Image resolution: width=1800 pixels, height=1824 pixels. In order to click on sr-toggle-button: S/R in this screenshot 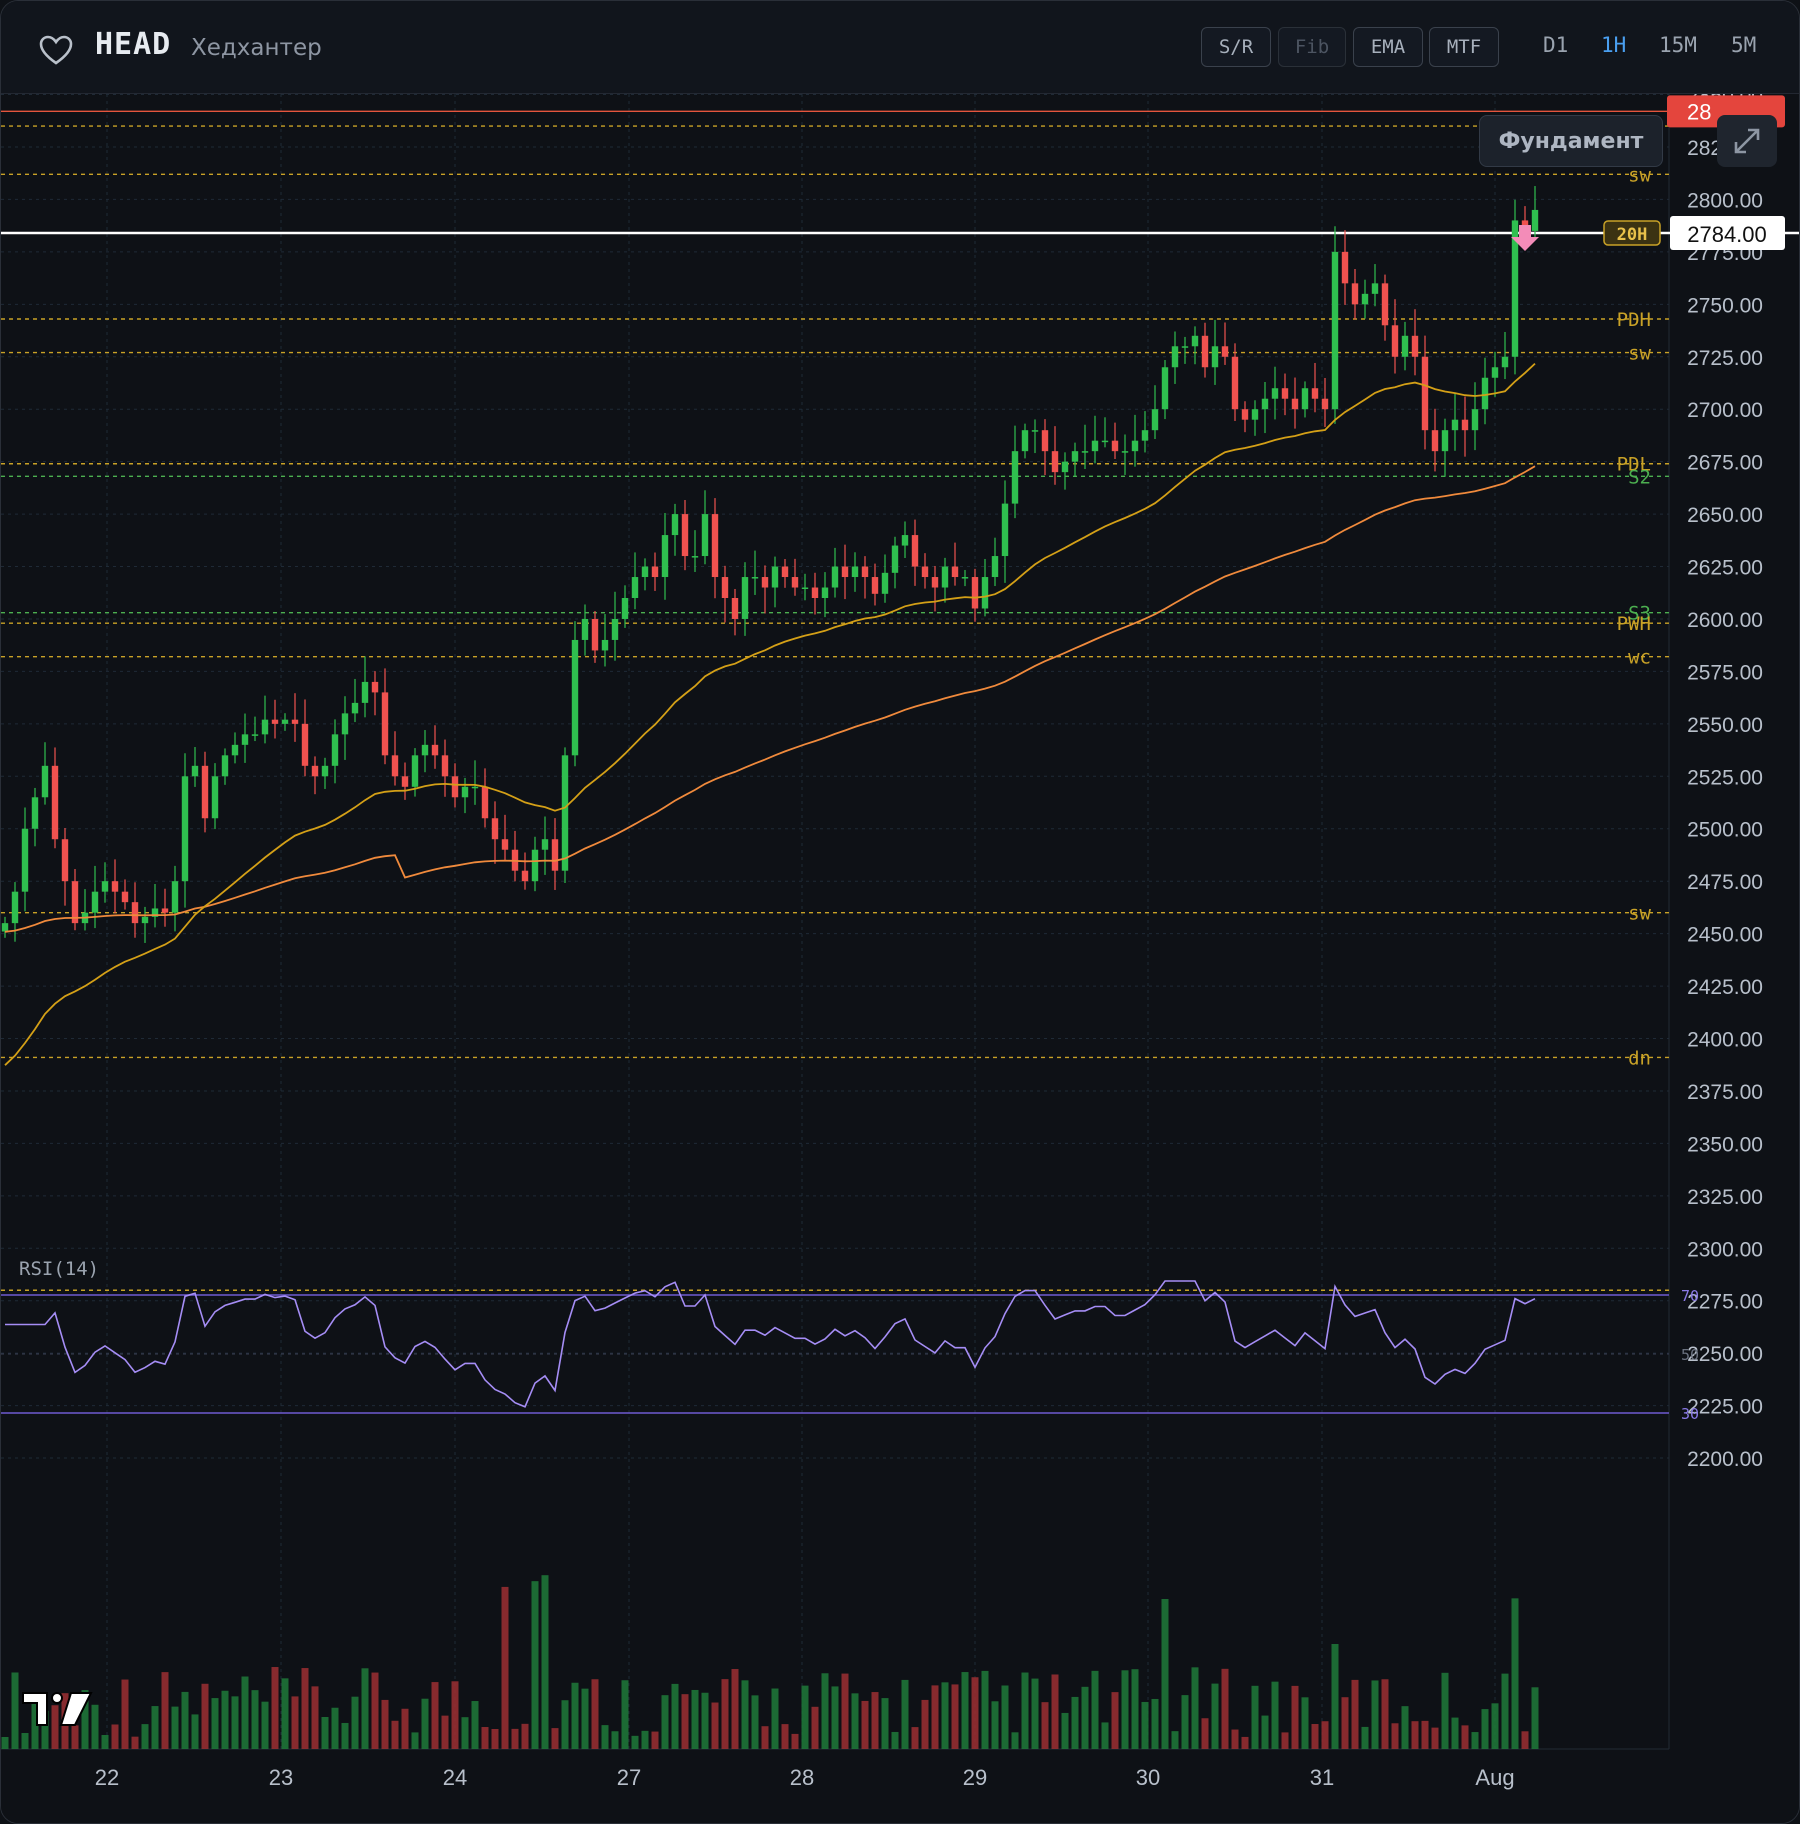, I will do `click(1236, 47)`.